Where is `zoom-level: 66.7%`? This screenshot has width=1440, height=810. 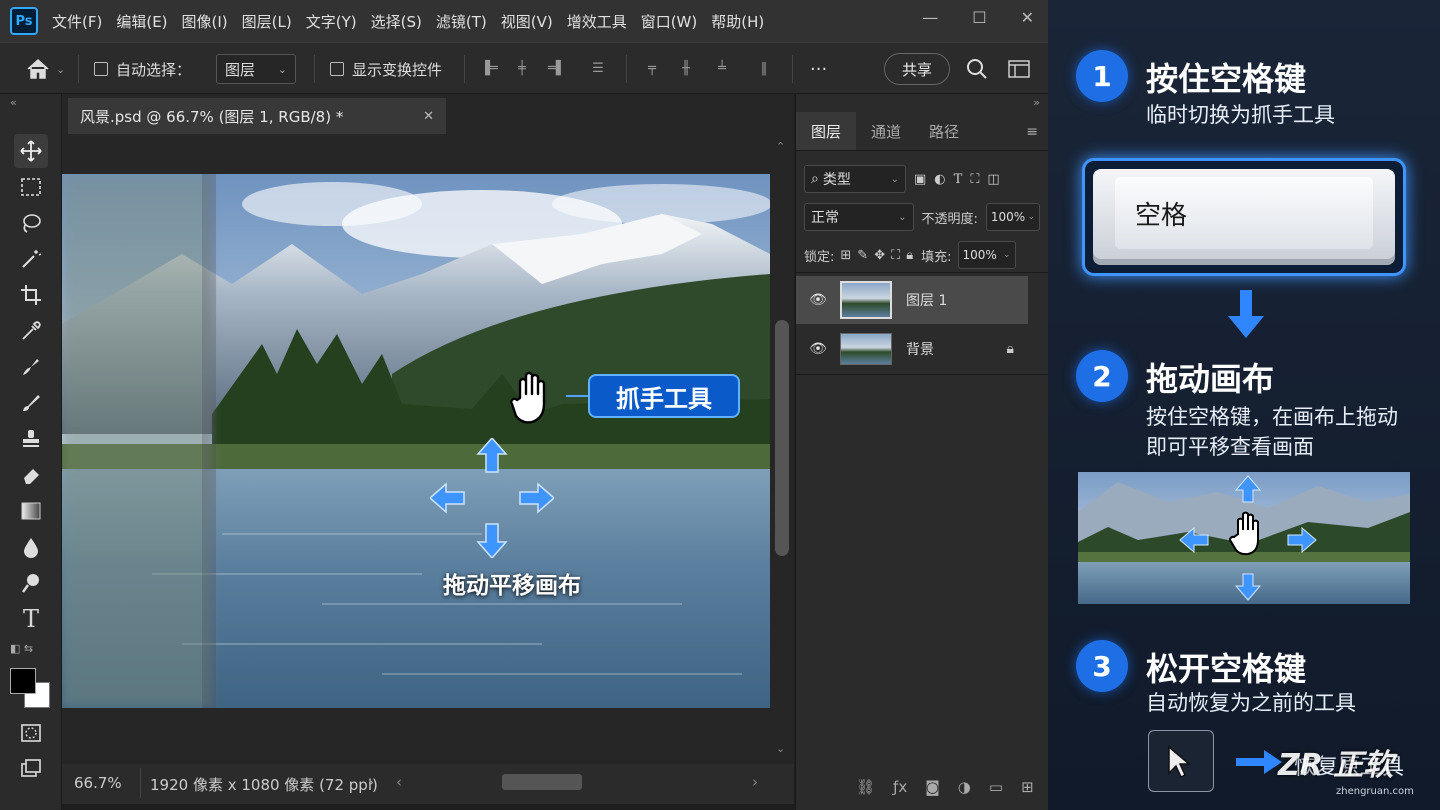
zoom-level: 66.7% is located at coordinates (98, 783).